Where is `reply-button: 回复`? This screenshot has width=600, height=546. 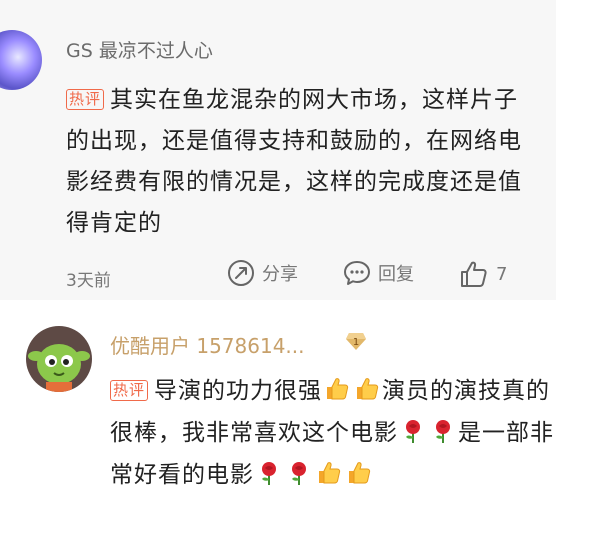
reply-button: 回复 is located at coordinates (378, 273).